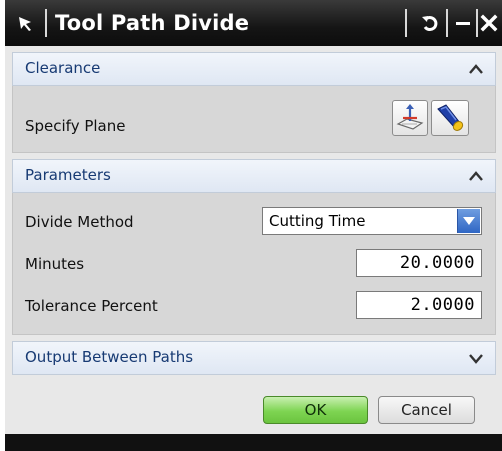  I want to click on output-section-header: Output Between Paths, so click(254, 358).